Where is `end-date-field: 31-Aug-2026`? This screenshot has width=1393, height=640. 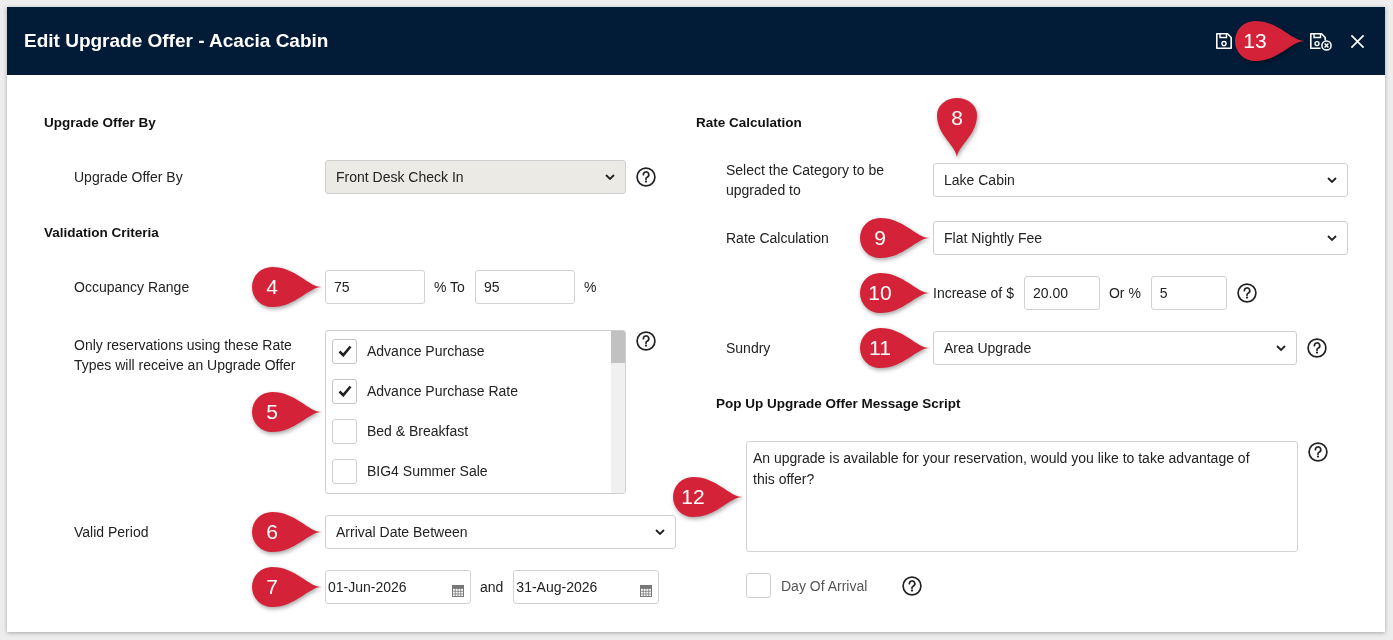 end-date-field: 31-Aug-2026 is located at coordinates (586, 587).